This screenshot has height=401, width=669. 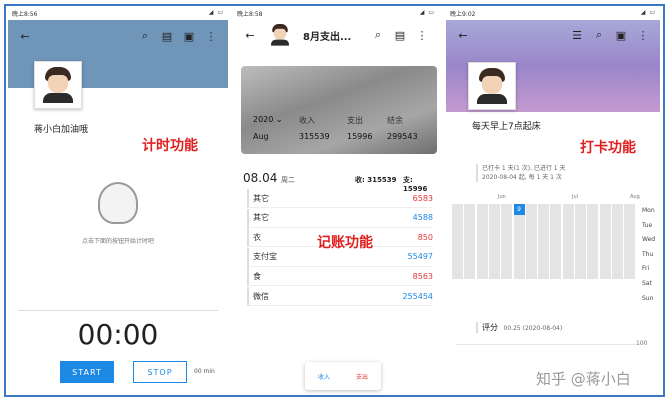 I want to click on list-icon: ☰, so click(x=577, y=35).